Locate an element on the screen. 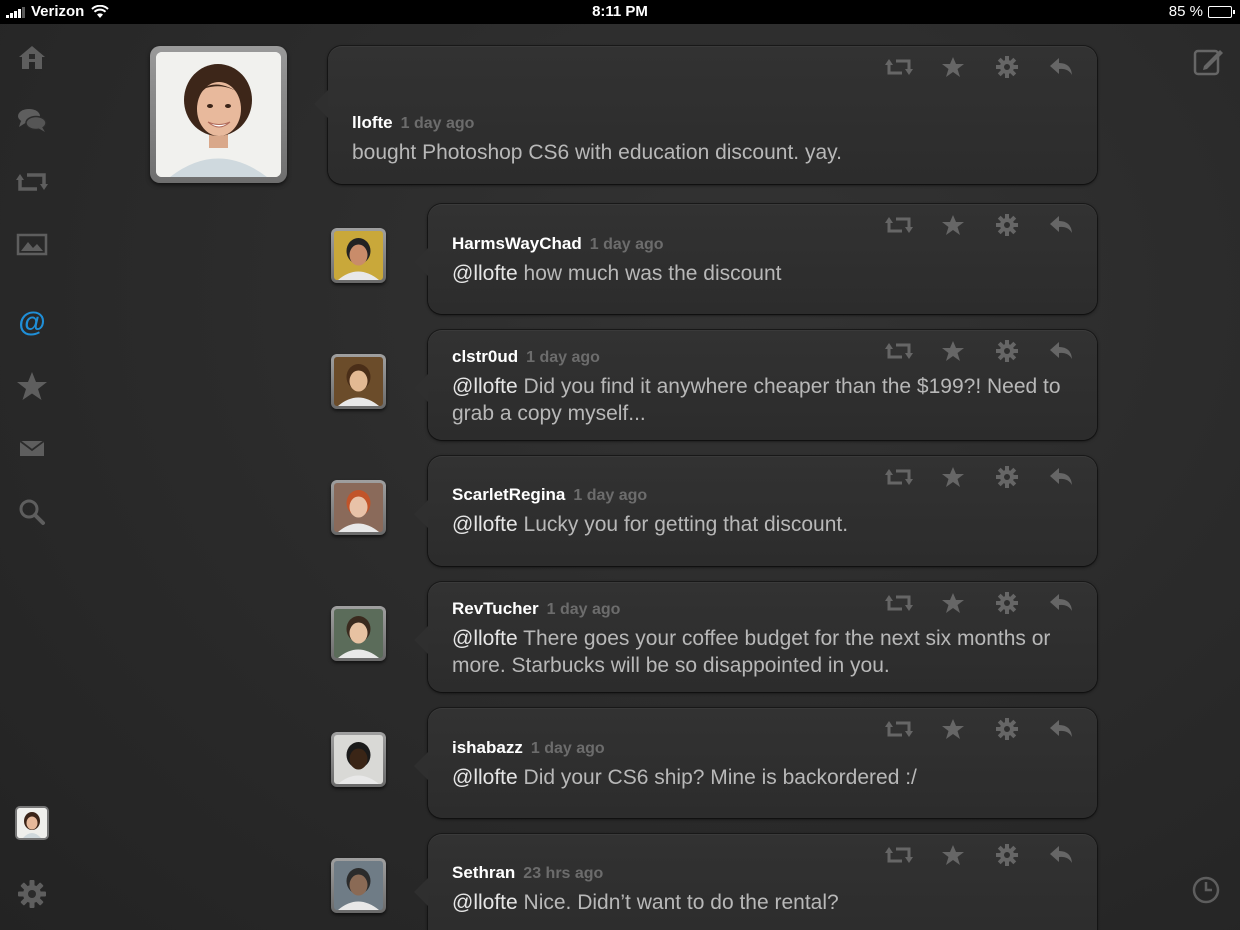 This screenshot has width=1240, height=930. tweet-username: llofte is located at coordinates (372, 123).